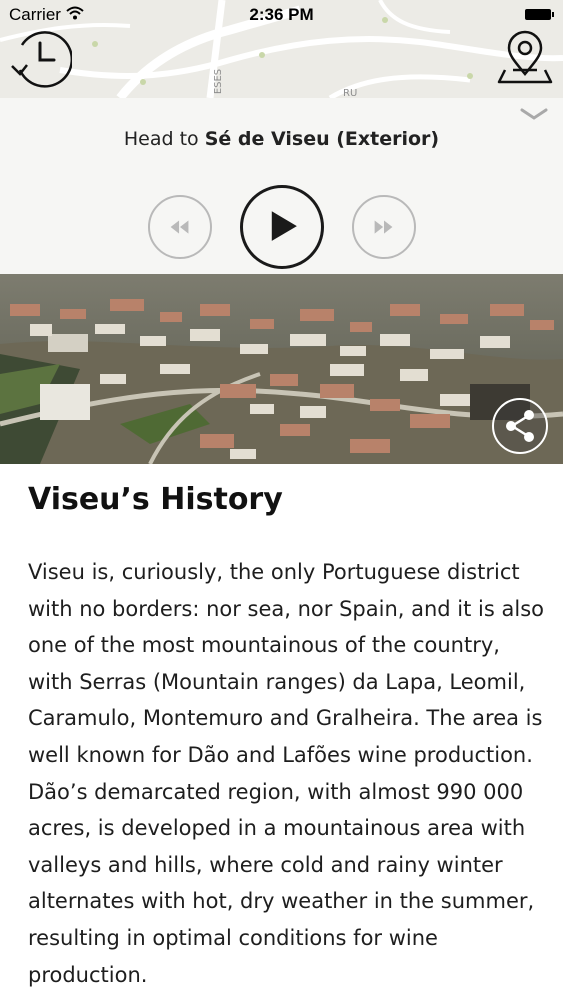 This screenshot has width=563, height=1000. I want to click on directions-label: Head to Sé de Viseu (Exterior), so click(281, 139).